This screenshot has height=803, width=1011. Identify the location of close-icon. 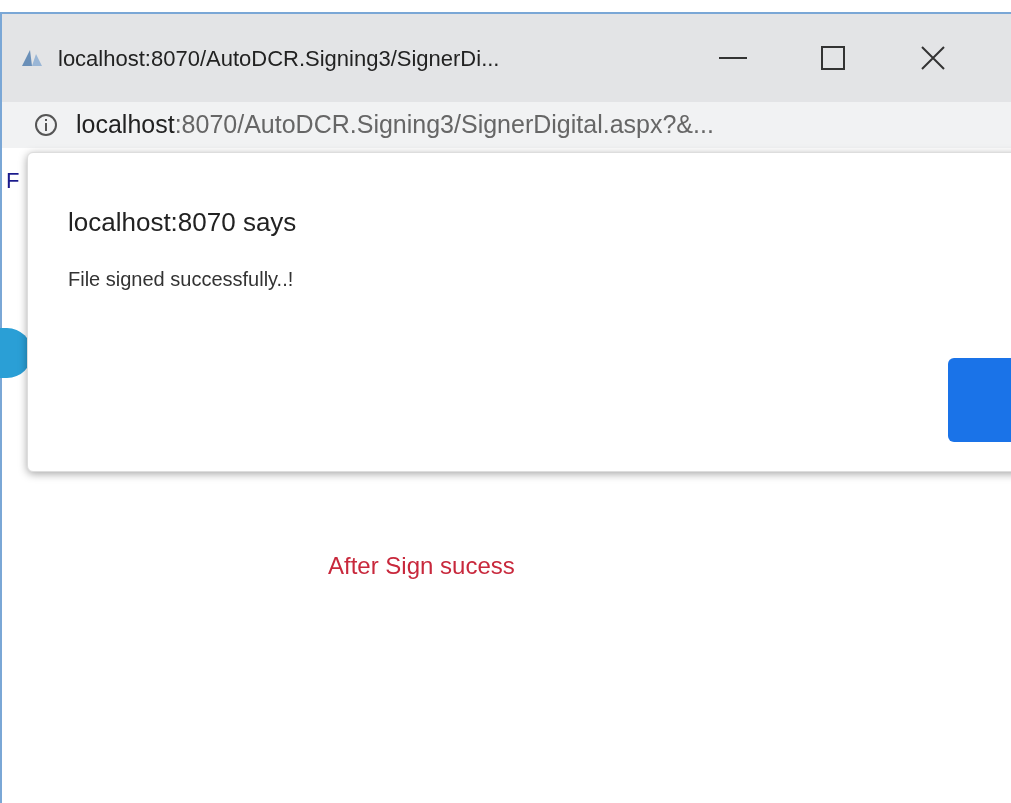
(933, 58).